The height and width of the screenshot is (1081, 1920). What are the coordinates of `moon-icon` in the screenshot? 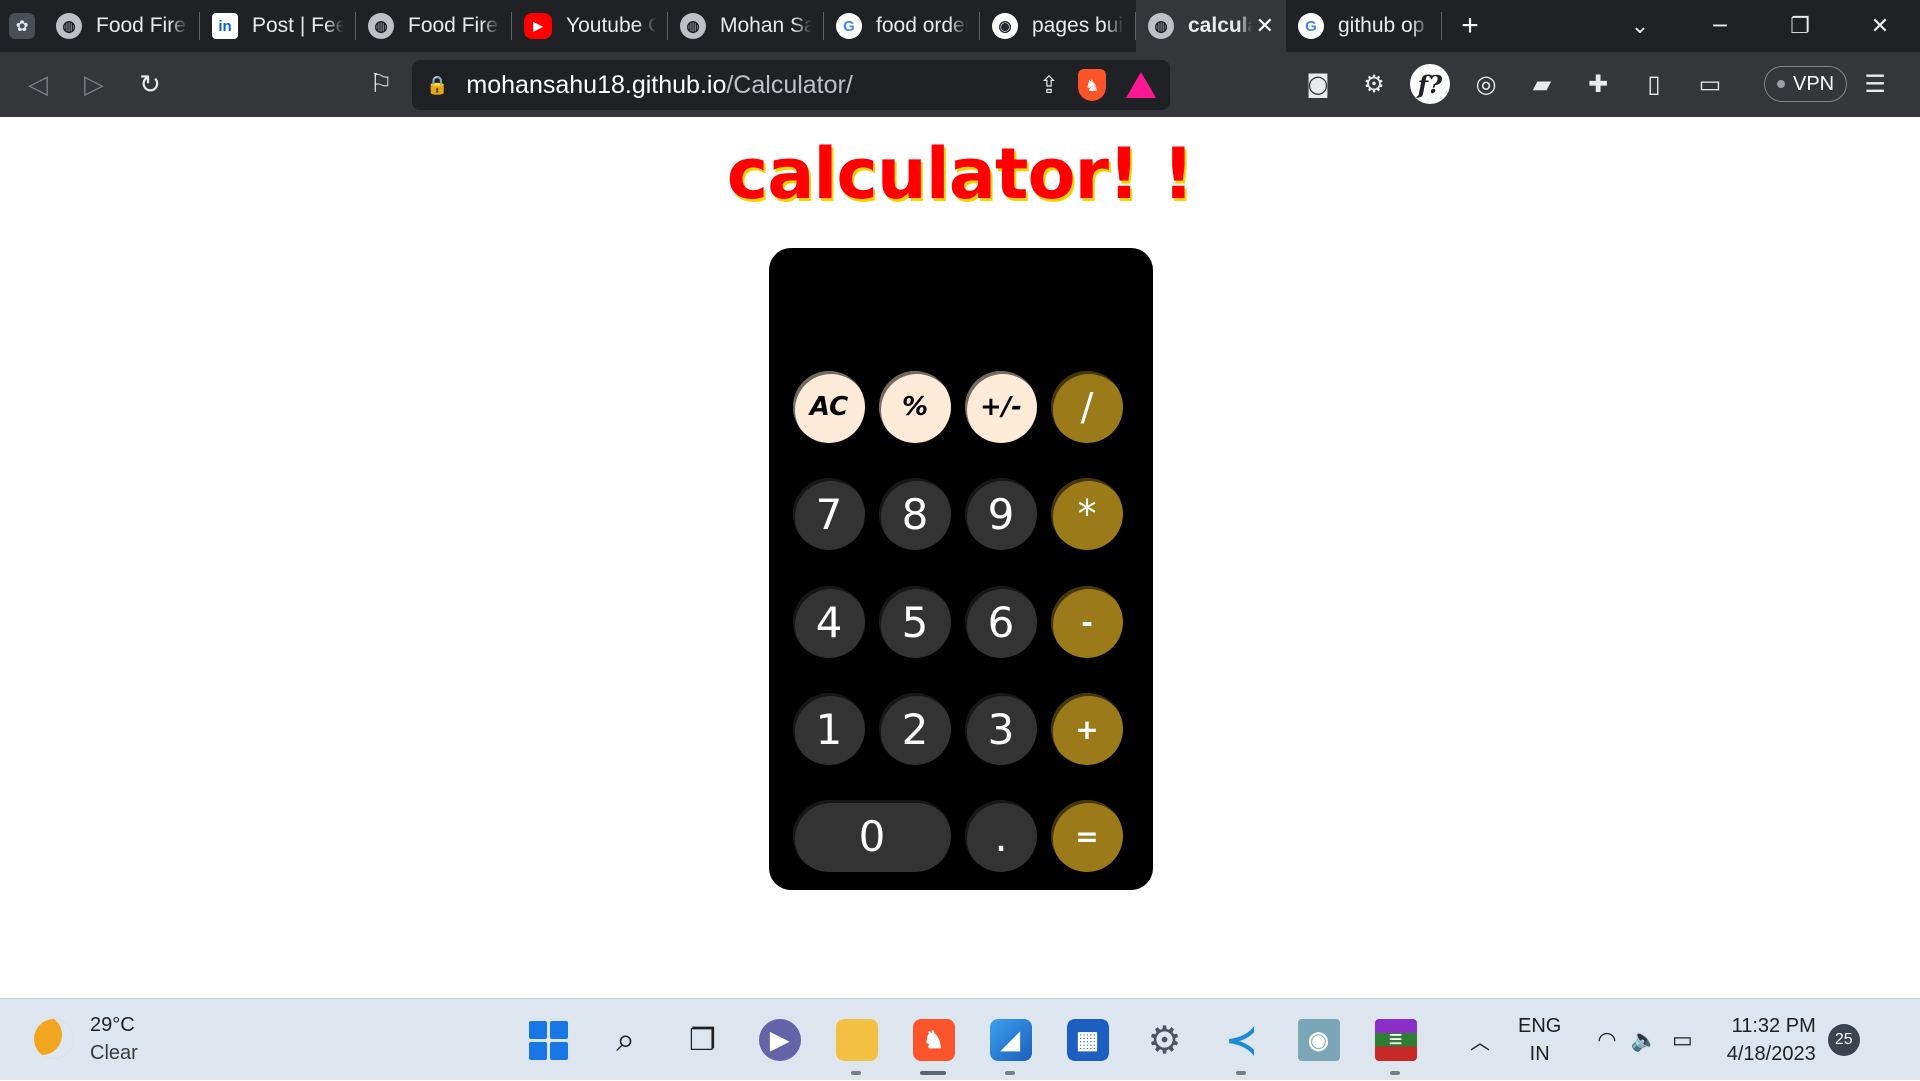 It's located at (54, 1039).